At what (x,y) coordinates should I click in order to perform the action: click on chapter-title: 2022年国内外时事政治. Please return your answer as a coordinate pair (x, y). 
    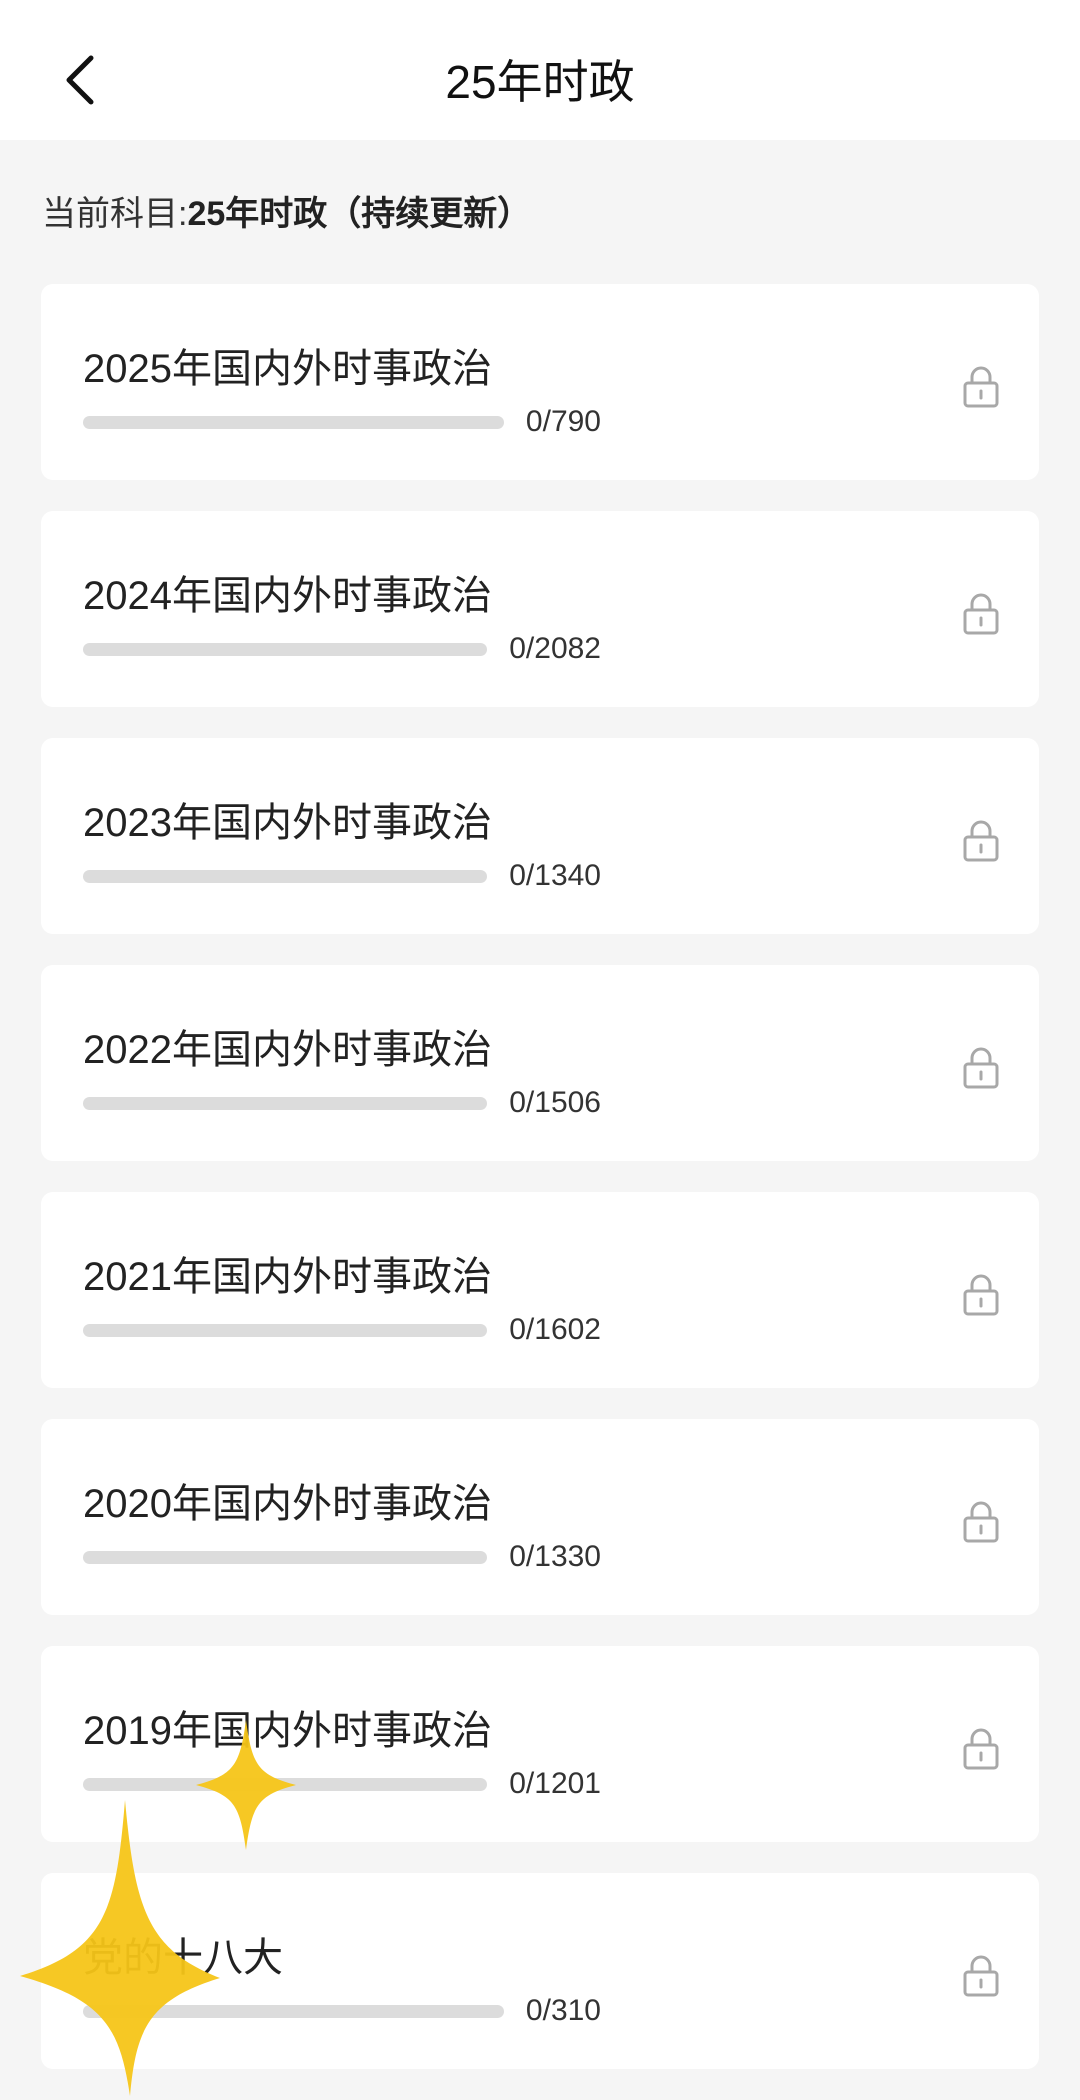
    Looking at the image, I should click on (287, 1050).